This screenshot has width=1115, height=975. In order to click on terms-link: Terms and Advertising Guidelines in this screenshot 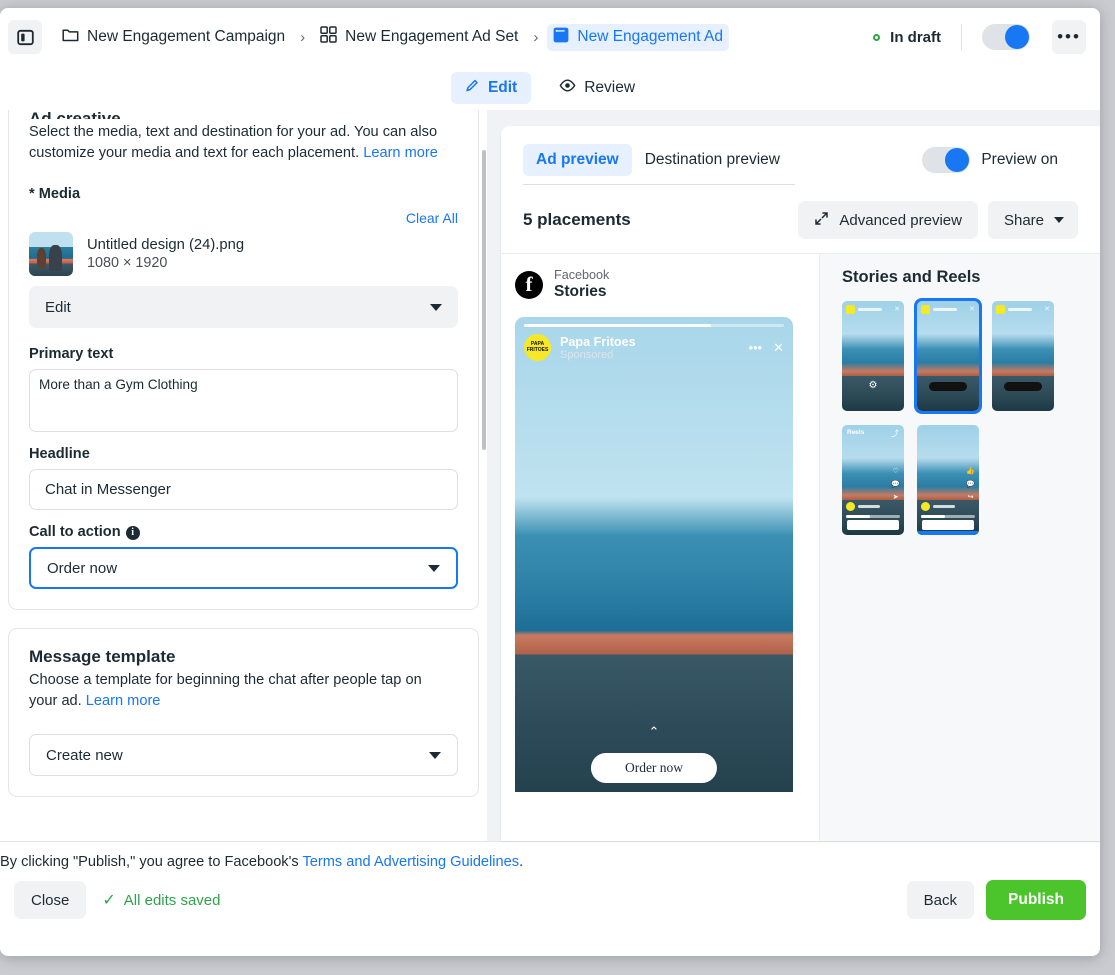, I will do `click(410, 862)`.